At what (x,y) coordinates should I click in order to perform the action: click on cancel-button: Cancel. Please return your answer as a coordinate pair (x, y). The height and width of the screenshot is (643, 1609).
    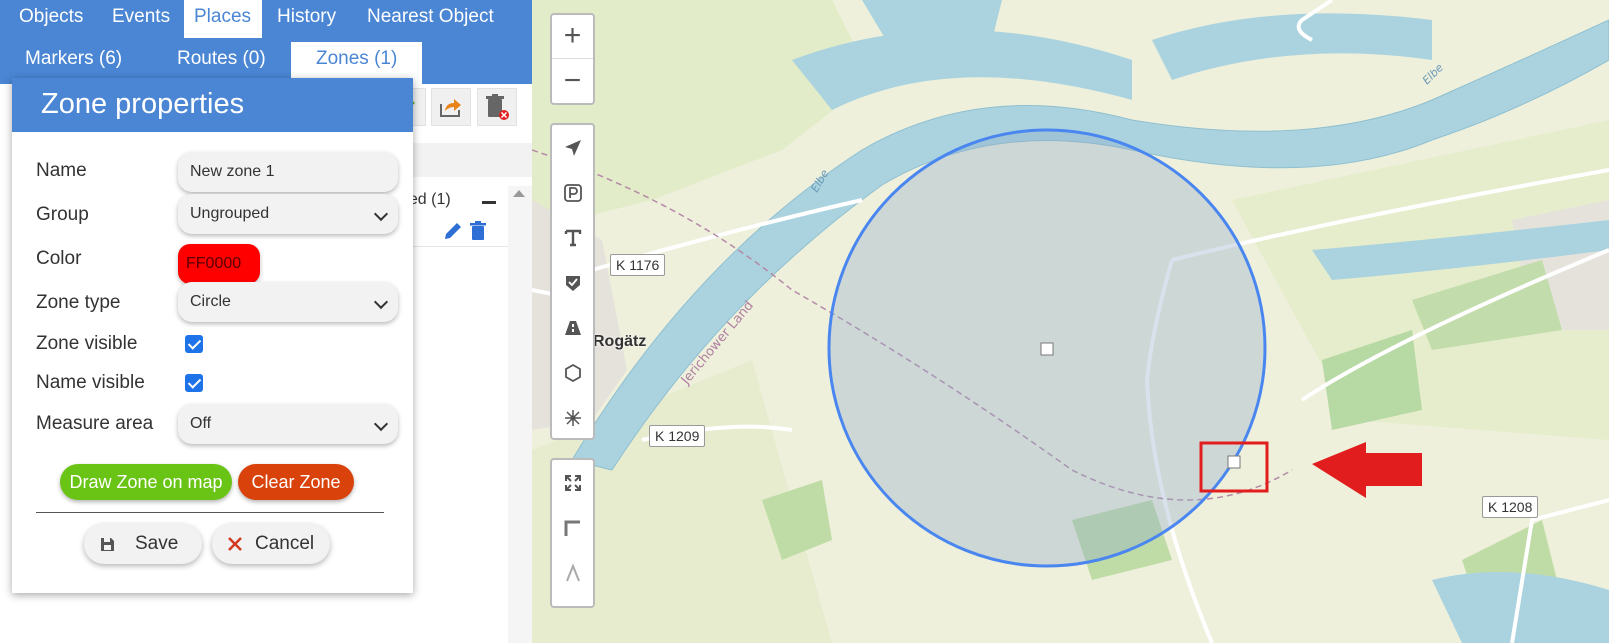
    Looking at the image, I should click on (271, 544).